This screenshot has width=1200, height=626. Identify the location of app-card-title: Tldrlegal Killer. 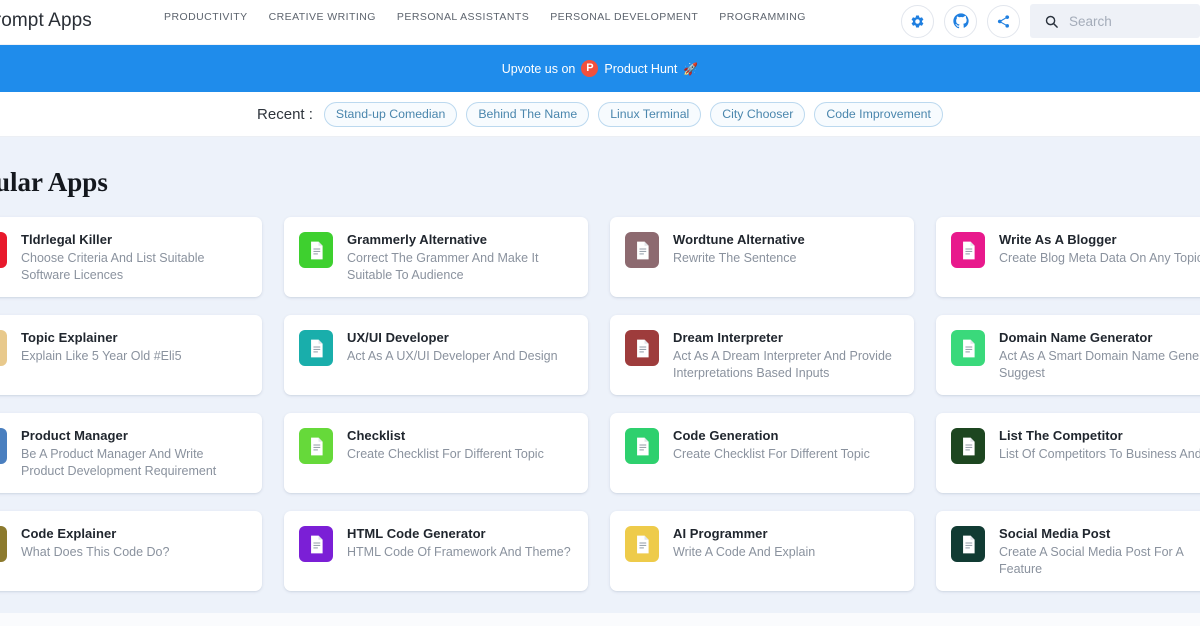
(67, 239).